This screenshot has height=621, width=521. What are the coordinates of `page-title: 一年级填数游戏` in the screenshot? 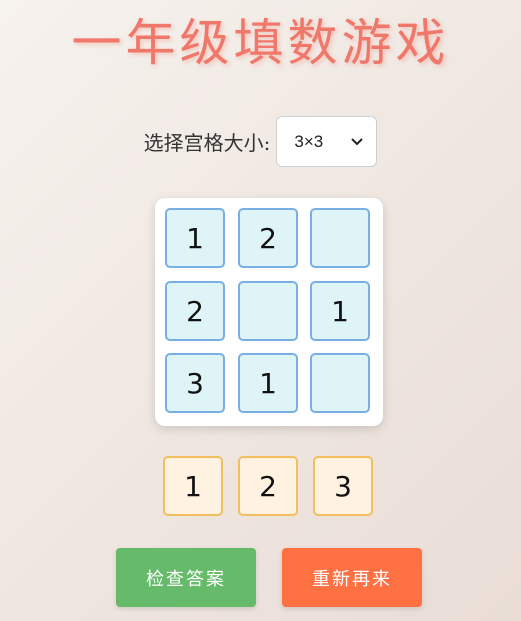 It's located at (260, 43).